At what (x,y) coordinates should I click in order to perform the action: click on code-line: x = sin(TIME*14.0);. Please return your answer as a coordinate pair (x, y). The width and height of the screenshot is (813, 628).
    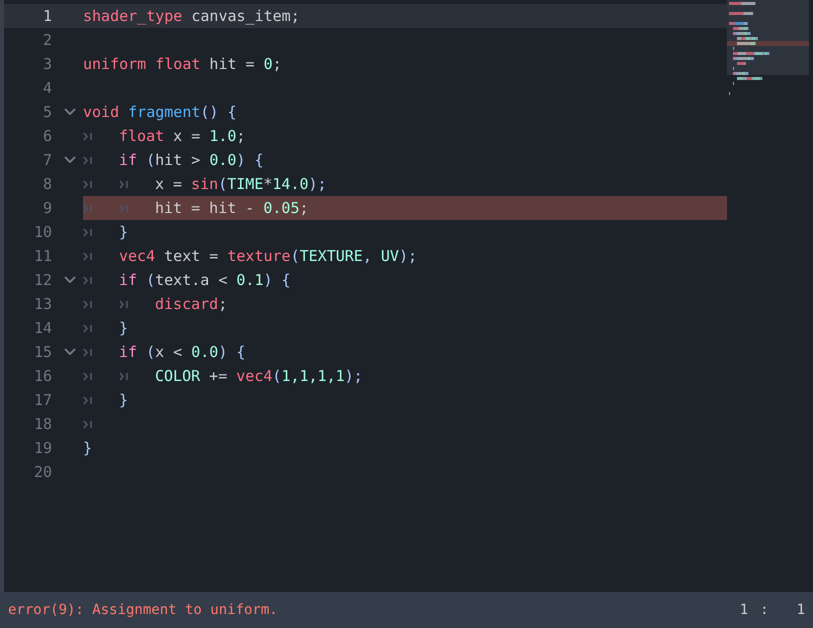
    Looking at the image, I should click on (241, 184).